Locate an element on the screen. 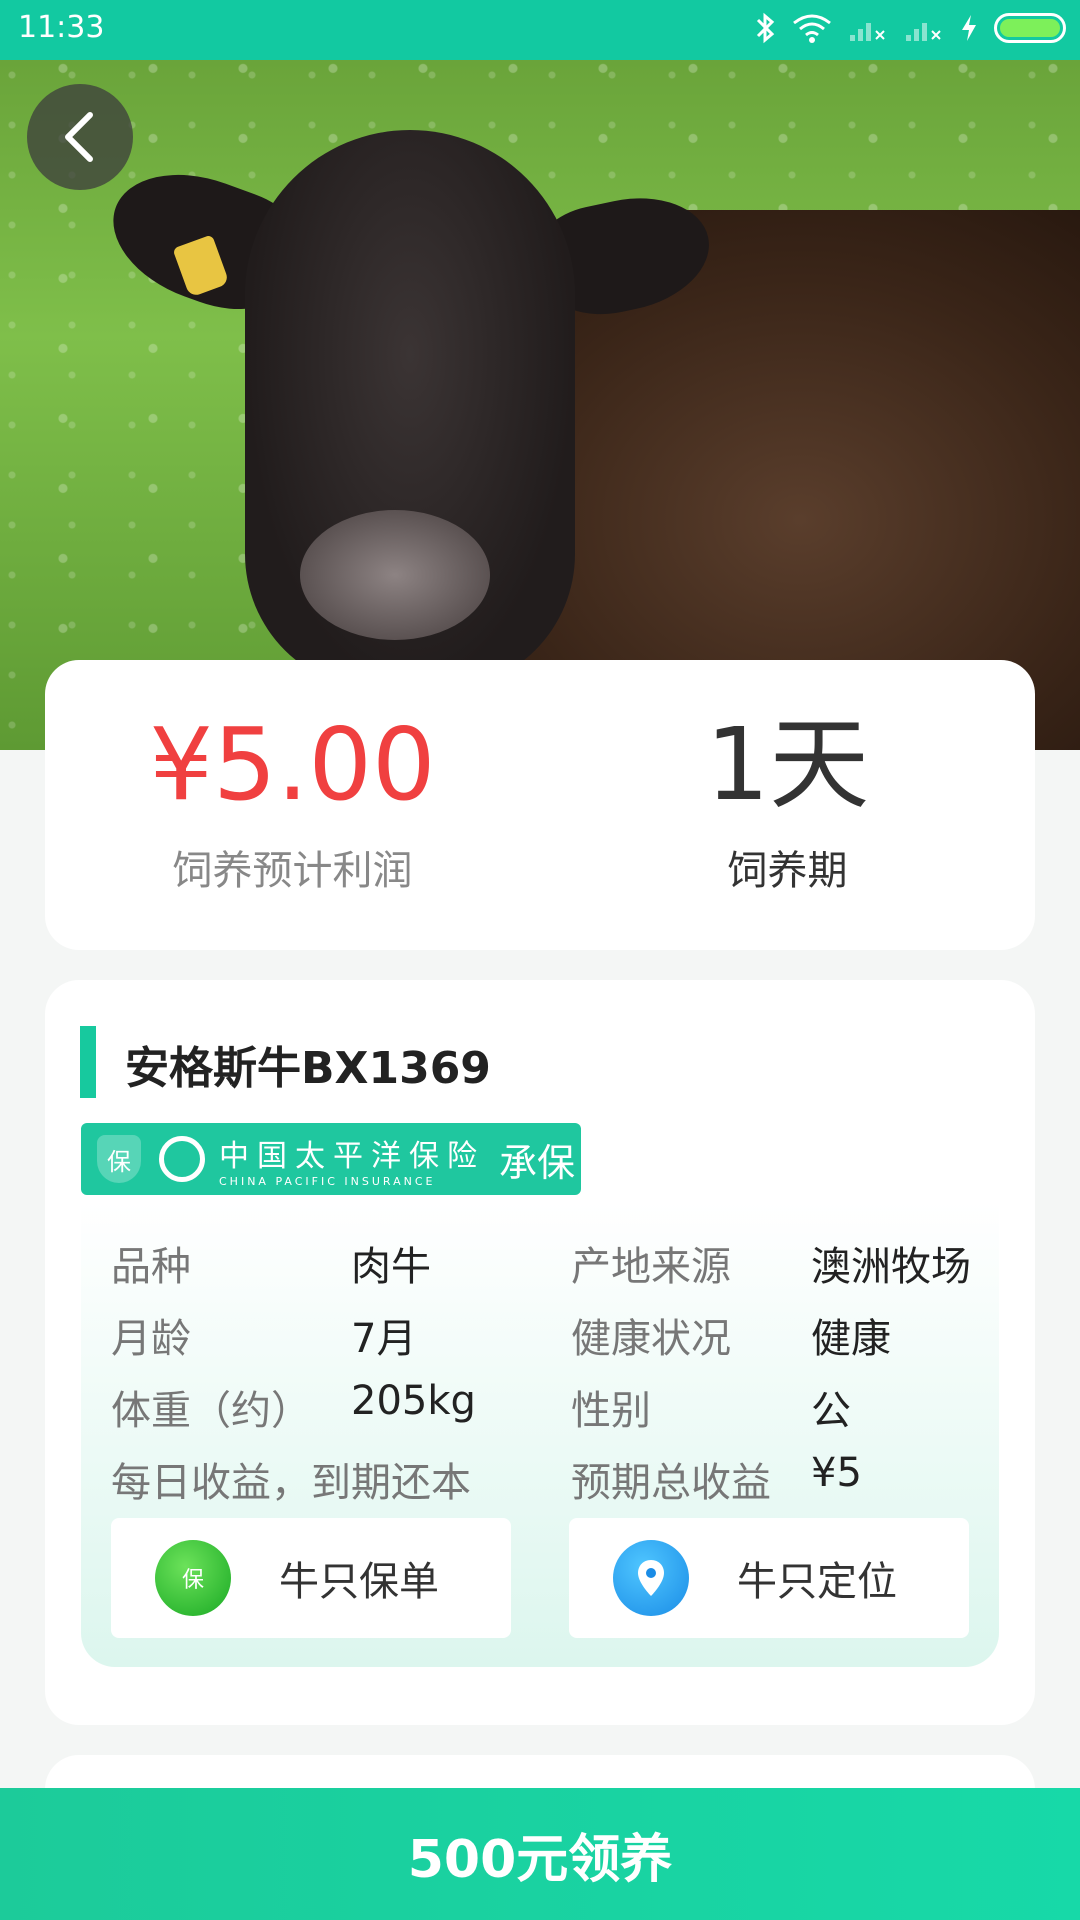  adopt-button: 500元领养 is located at coordinates (540, 1854).